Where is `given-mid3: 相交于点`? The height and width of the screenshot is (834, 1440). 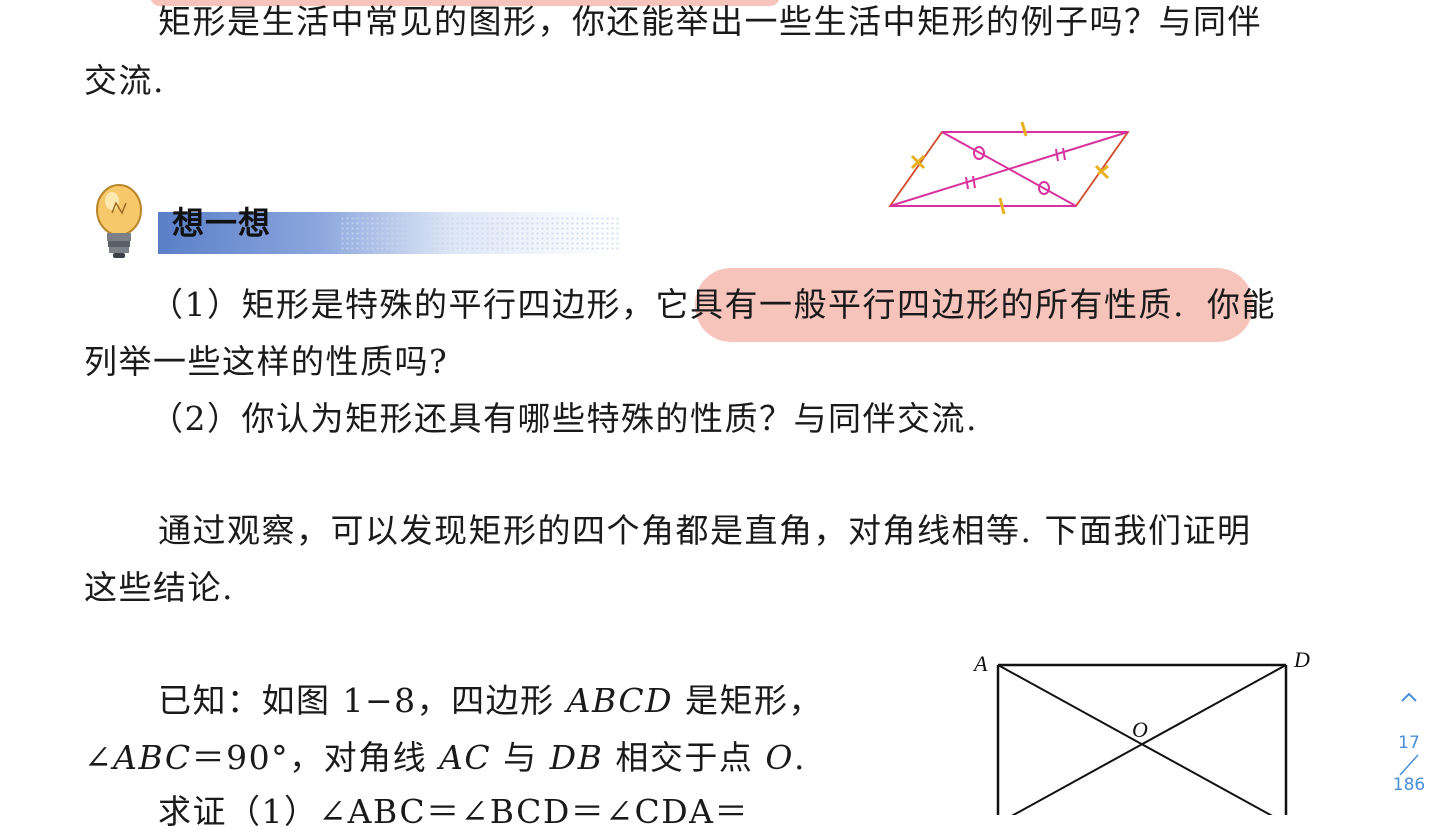
given-mid3: 相交于点 is located at coordinates (684, 757).